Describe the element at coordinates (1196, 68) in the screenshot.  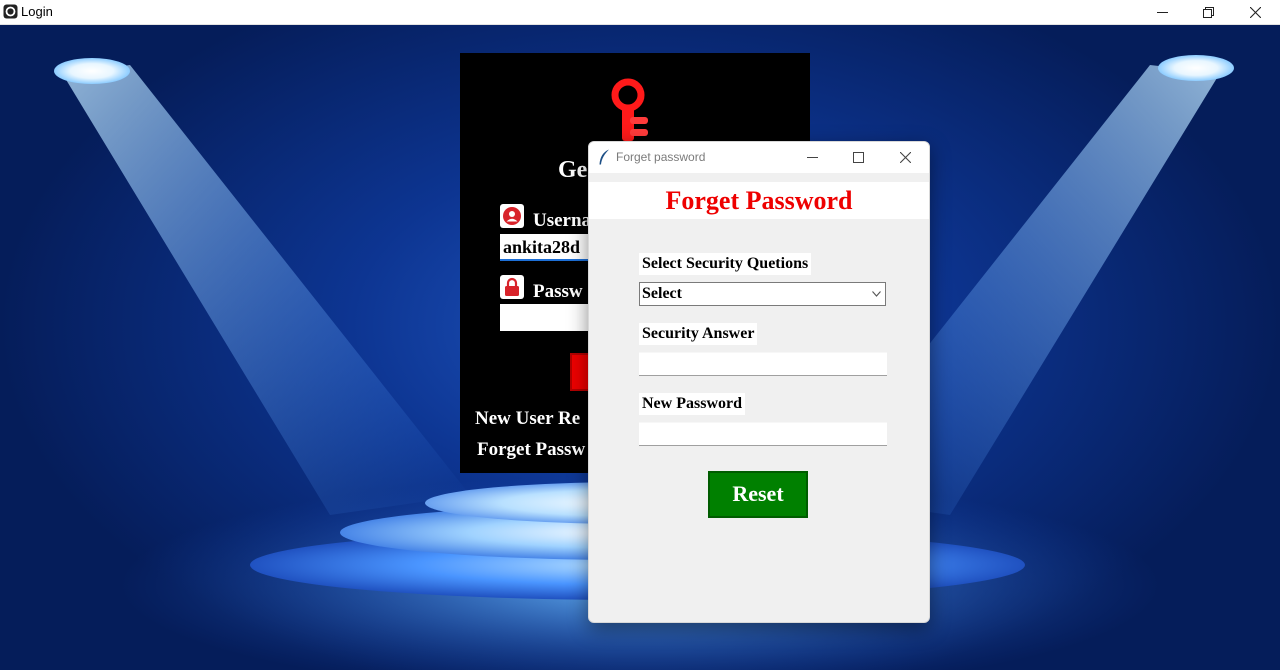
I see `spotlight-right` at that location.